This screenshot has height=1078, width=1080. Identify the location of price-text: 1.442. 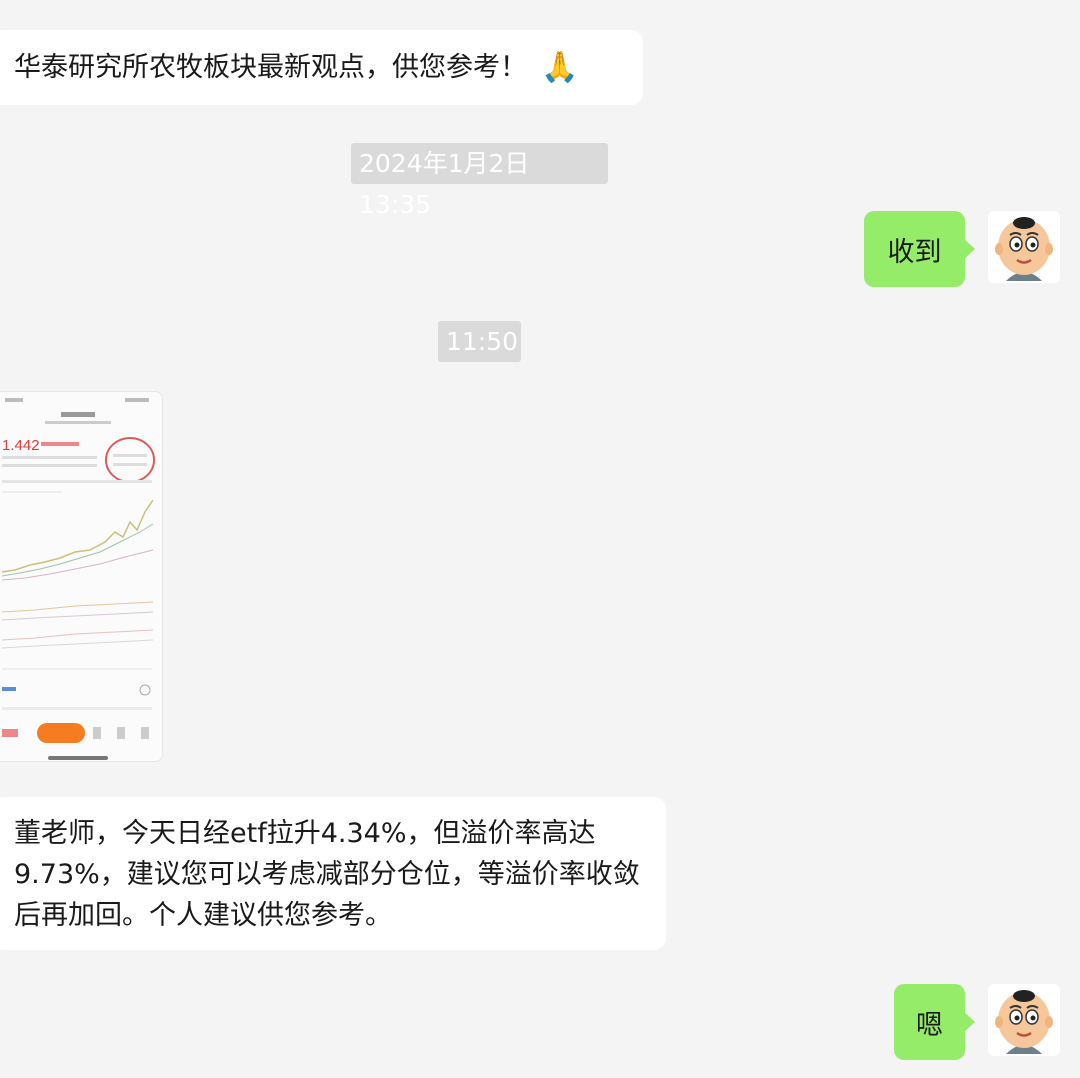
(21, 445).